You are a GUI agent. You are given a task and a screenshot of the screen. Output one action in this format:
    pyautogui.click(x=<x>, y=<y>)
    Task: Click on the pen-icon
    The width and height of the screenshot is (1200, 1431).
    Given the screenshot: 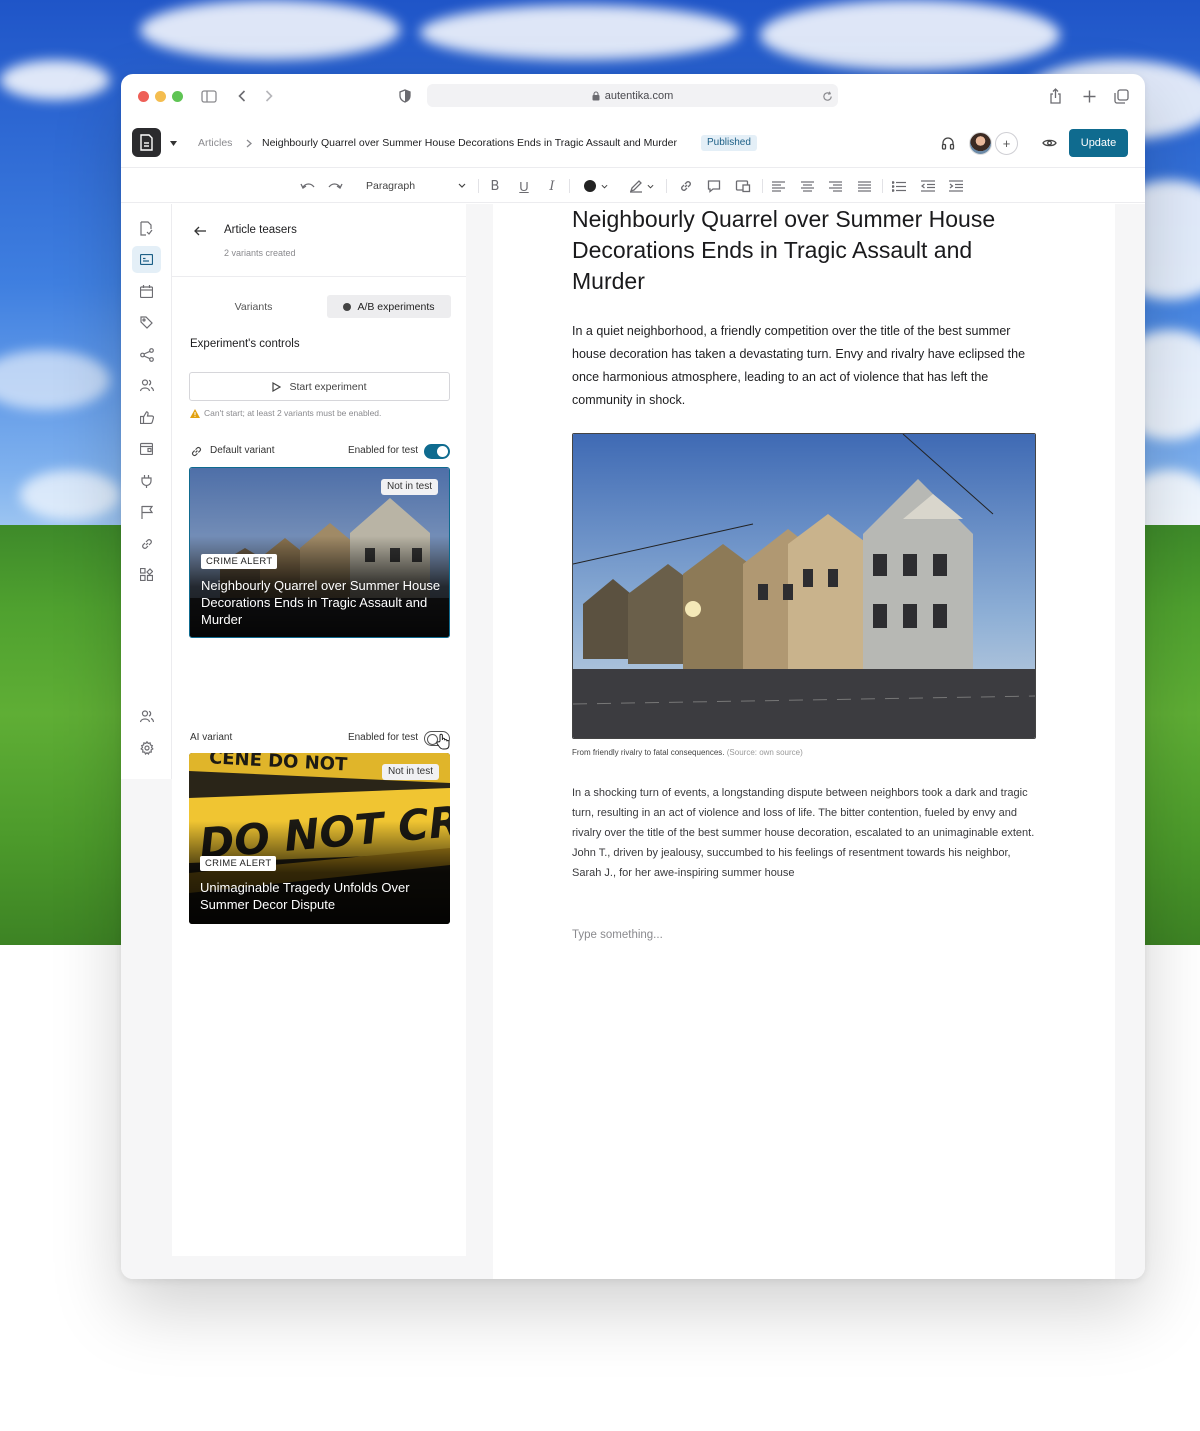 What is the action you would take?
    pyautogui.click(x=635, y=186)
    